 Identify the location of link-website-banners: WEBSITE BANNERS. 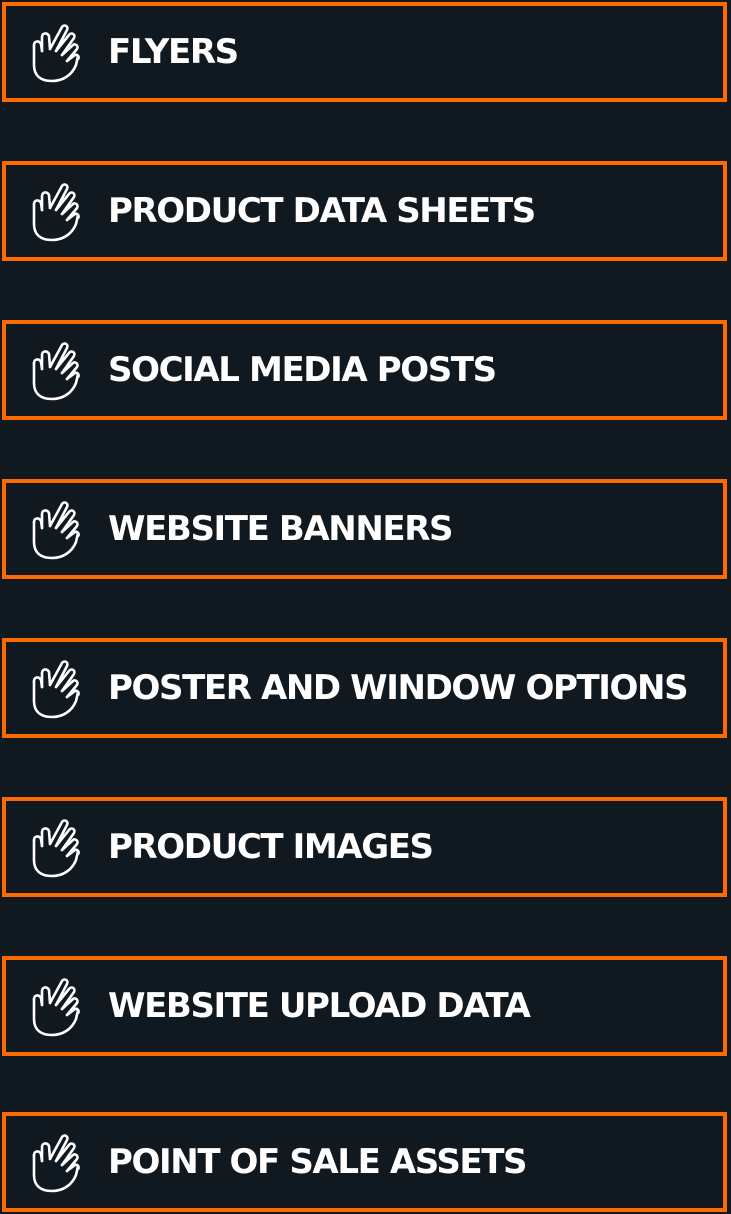
(364, 529).